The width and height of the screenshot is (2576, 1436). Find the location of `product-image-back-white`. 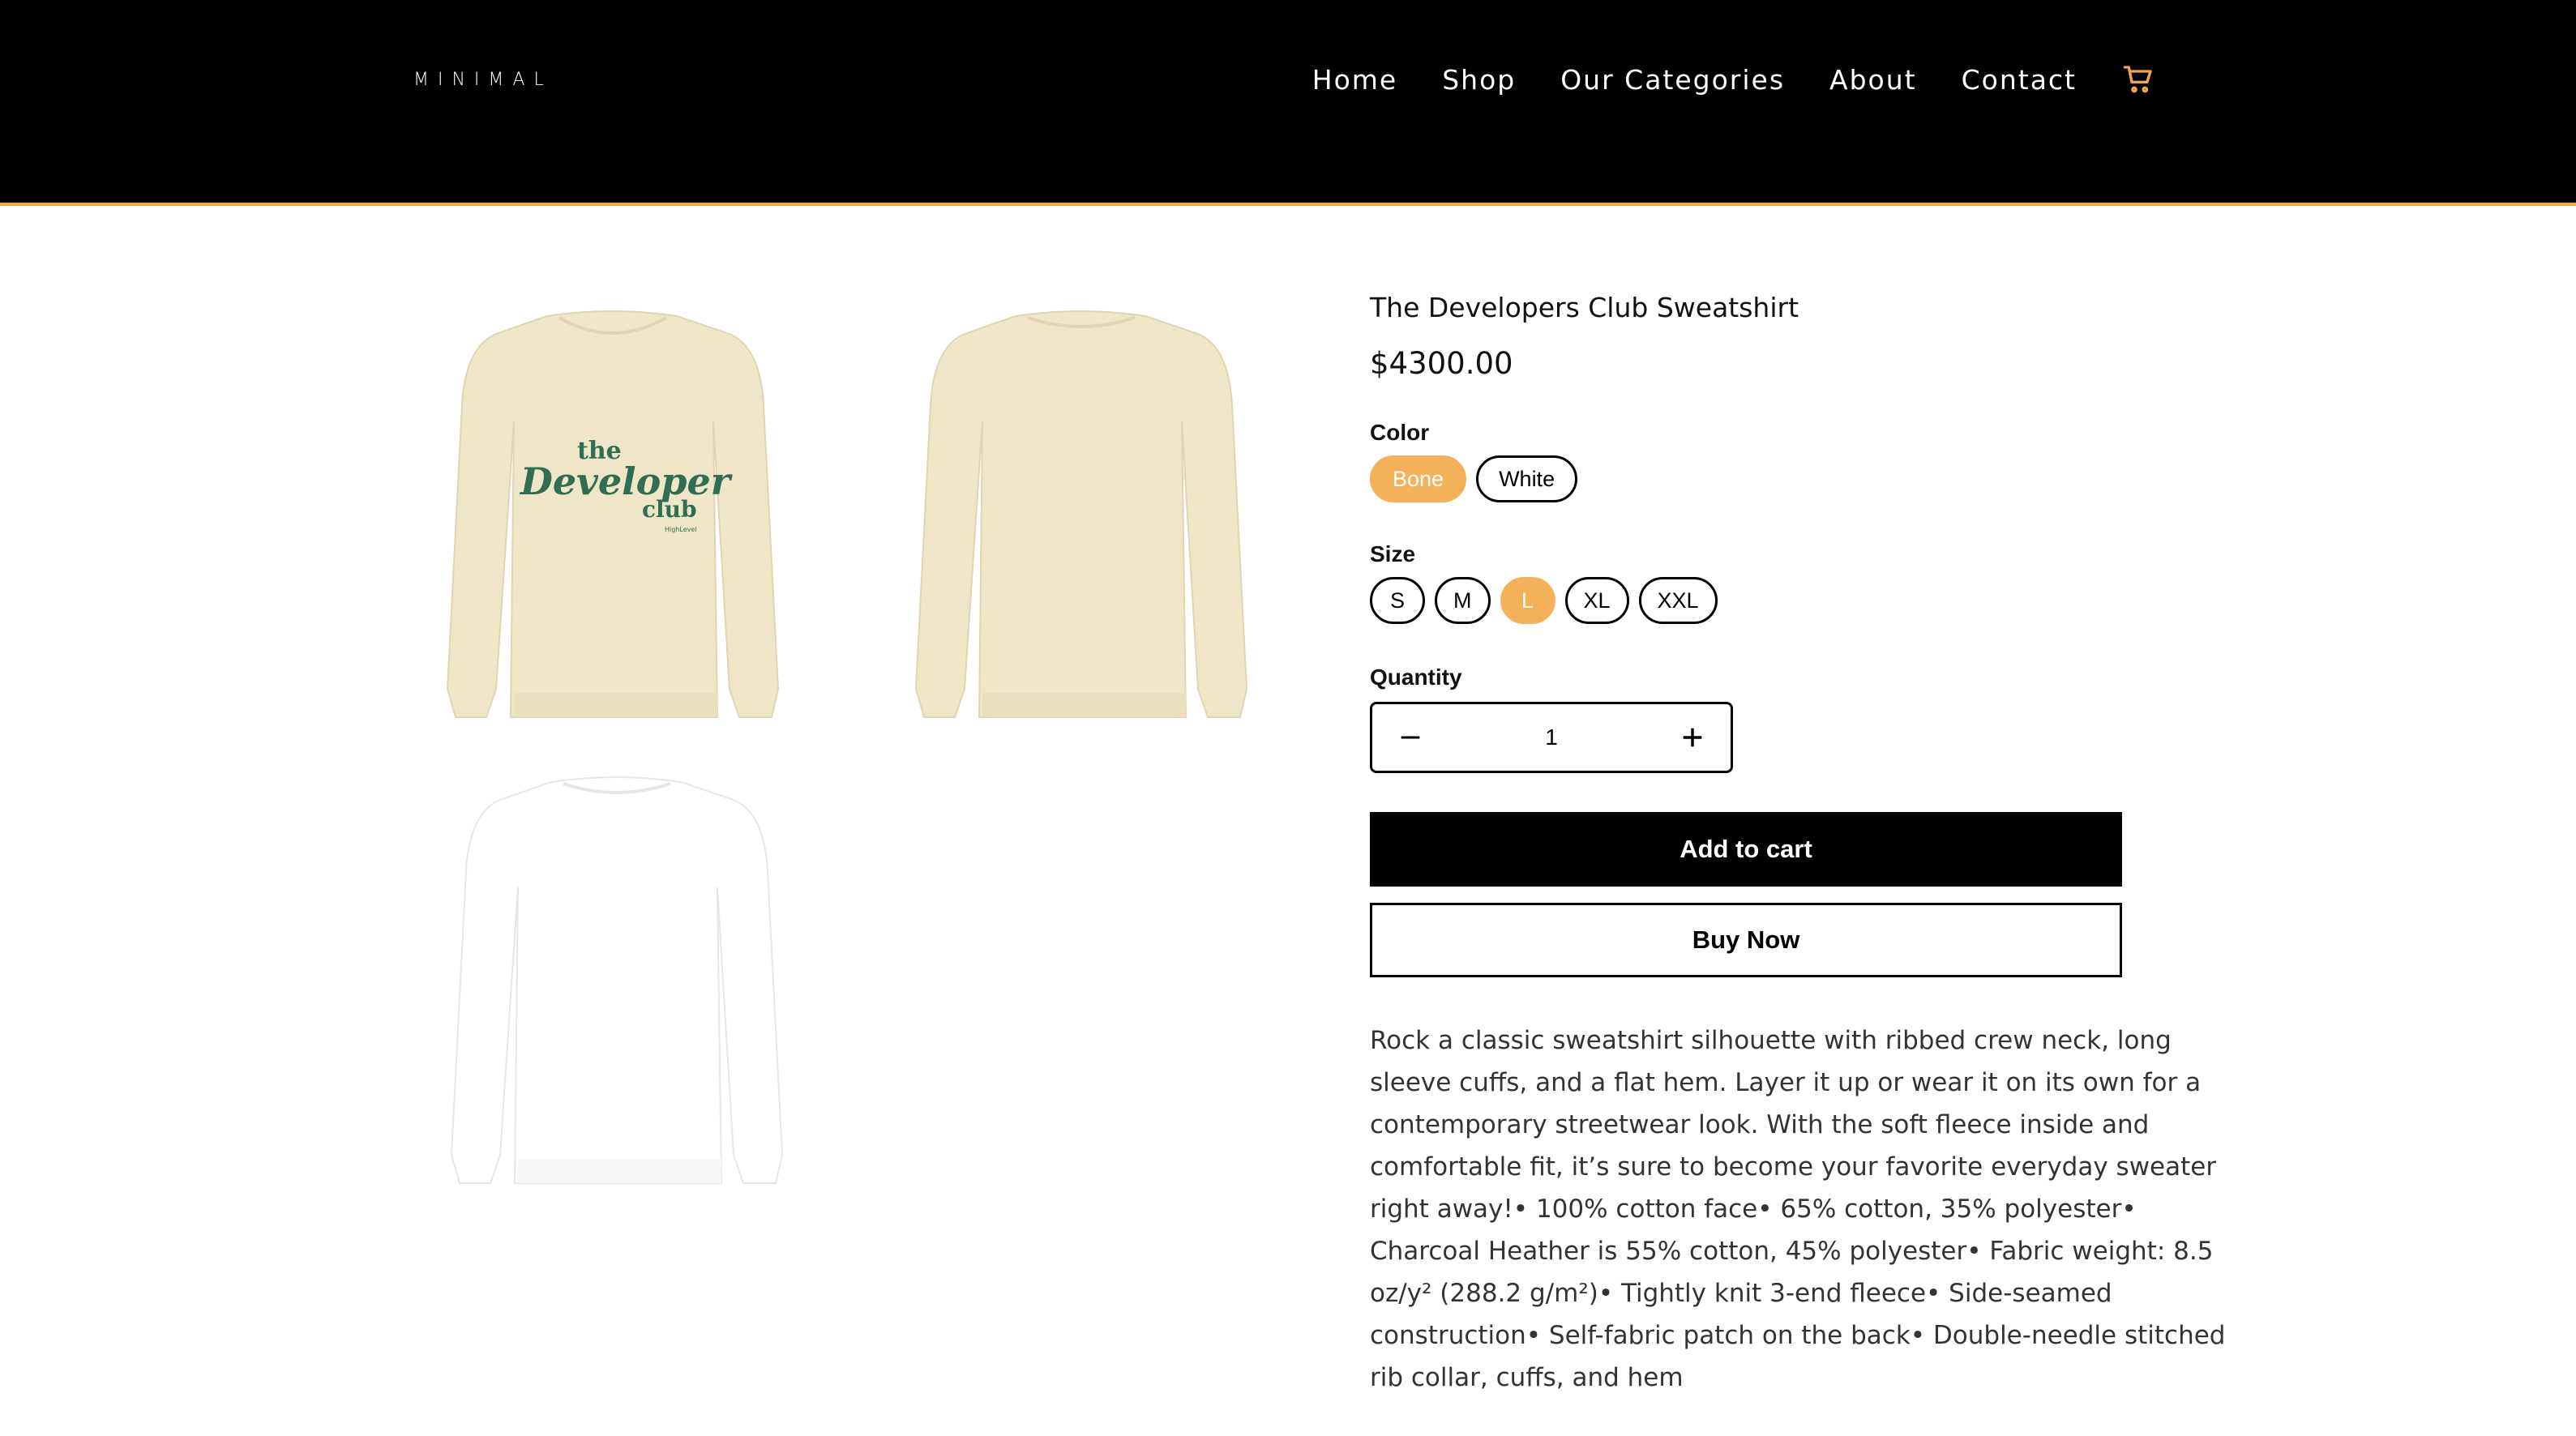

product-image-back-white is located at coordinates (616, 993).